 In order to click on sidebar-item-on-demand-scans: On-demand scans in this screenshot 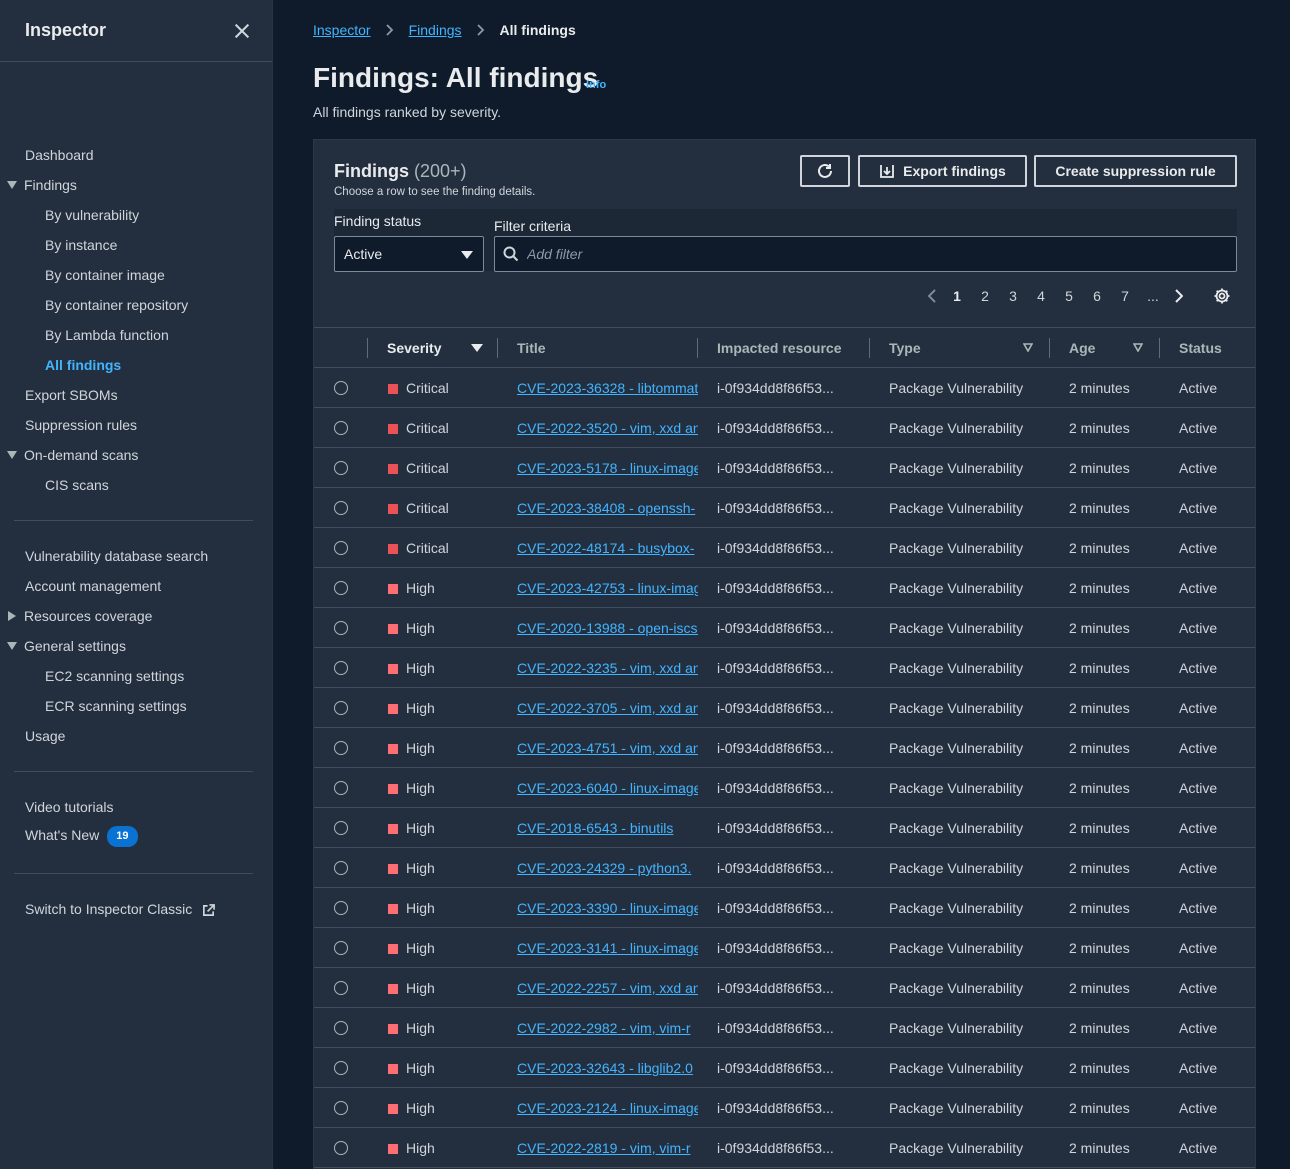, I will do `click(81, 455)`.